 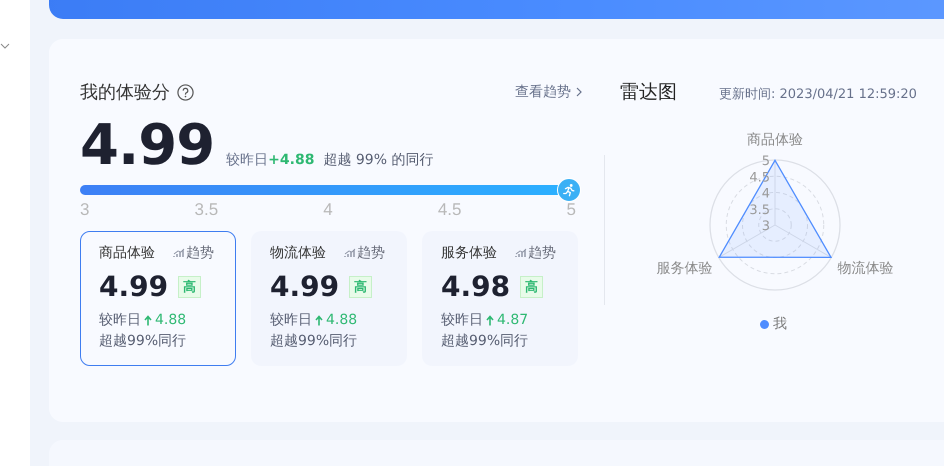 I want to click on scale-label: 4.5, so click(x=450, y=210).